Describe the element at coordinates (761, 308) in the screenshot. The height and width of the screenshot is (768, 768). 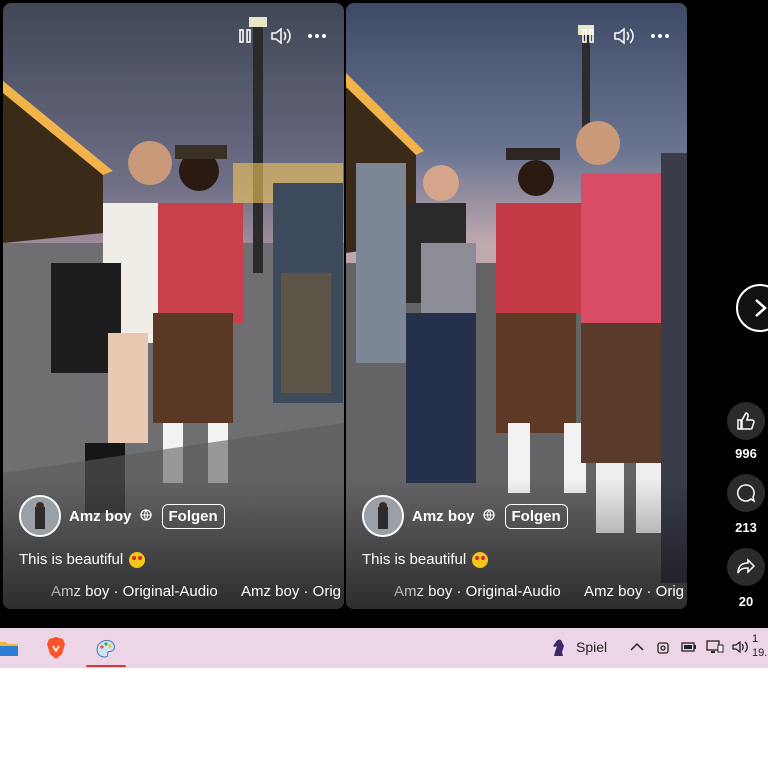
I see `chevron-right-icon` at that location.